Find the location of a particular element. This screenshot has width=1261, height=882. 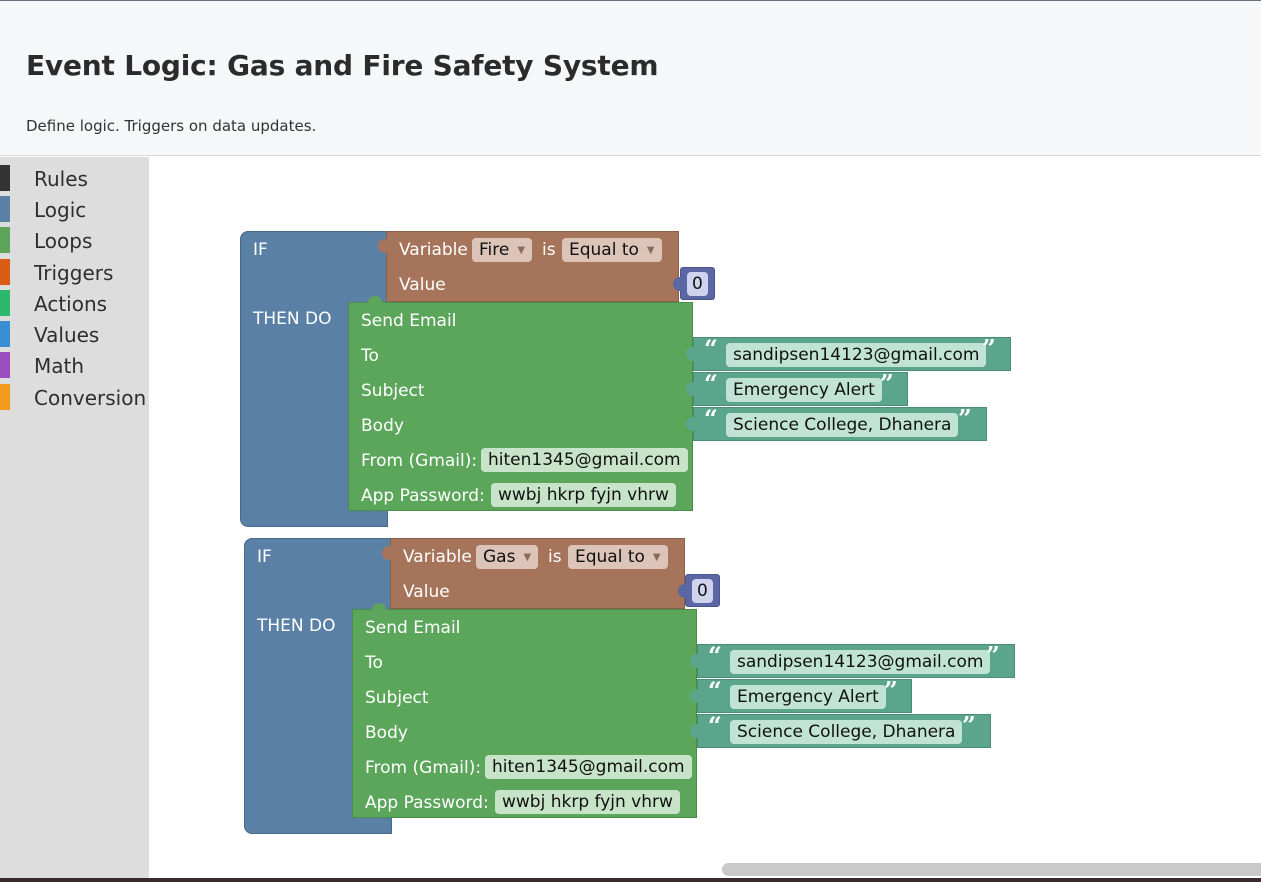

app-password-label: App Password: is located at coordinates (427, 803).